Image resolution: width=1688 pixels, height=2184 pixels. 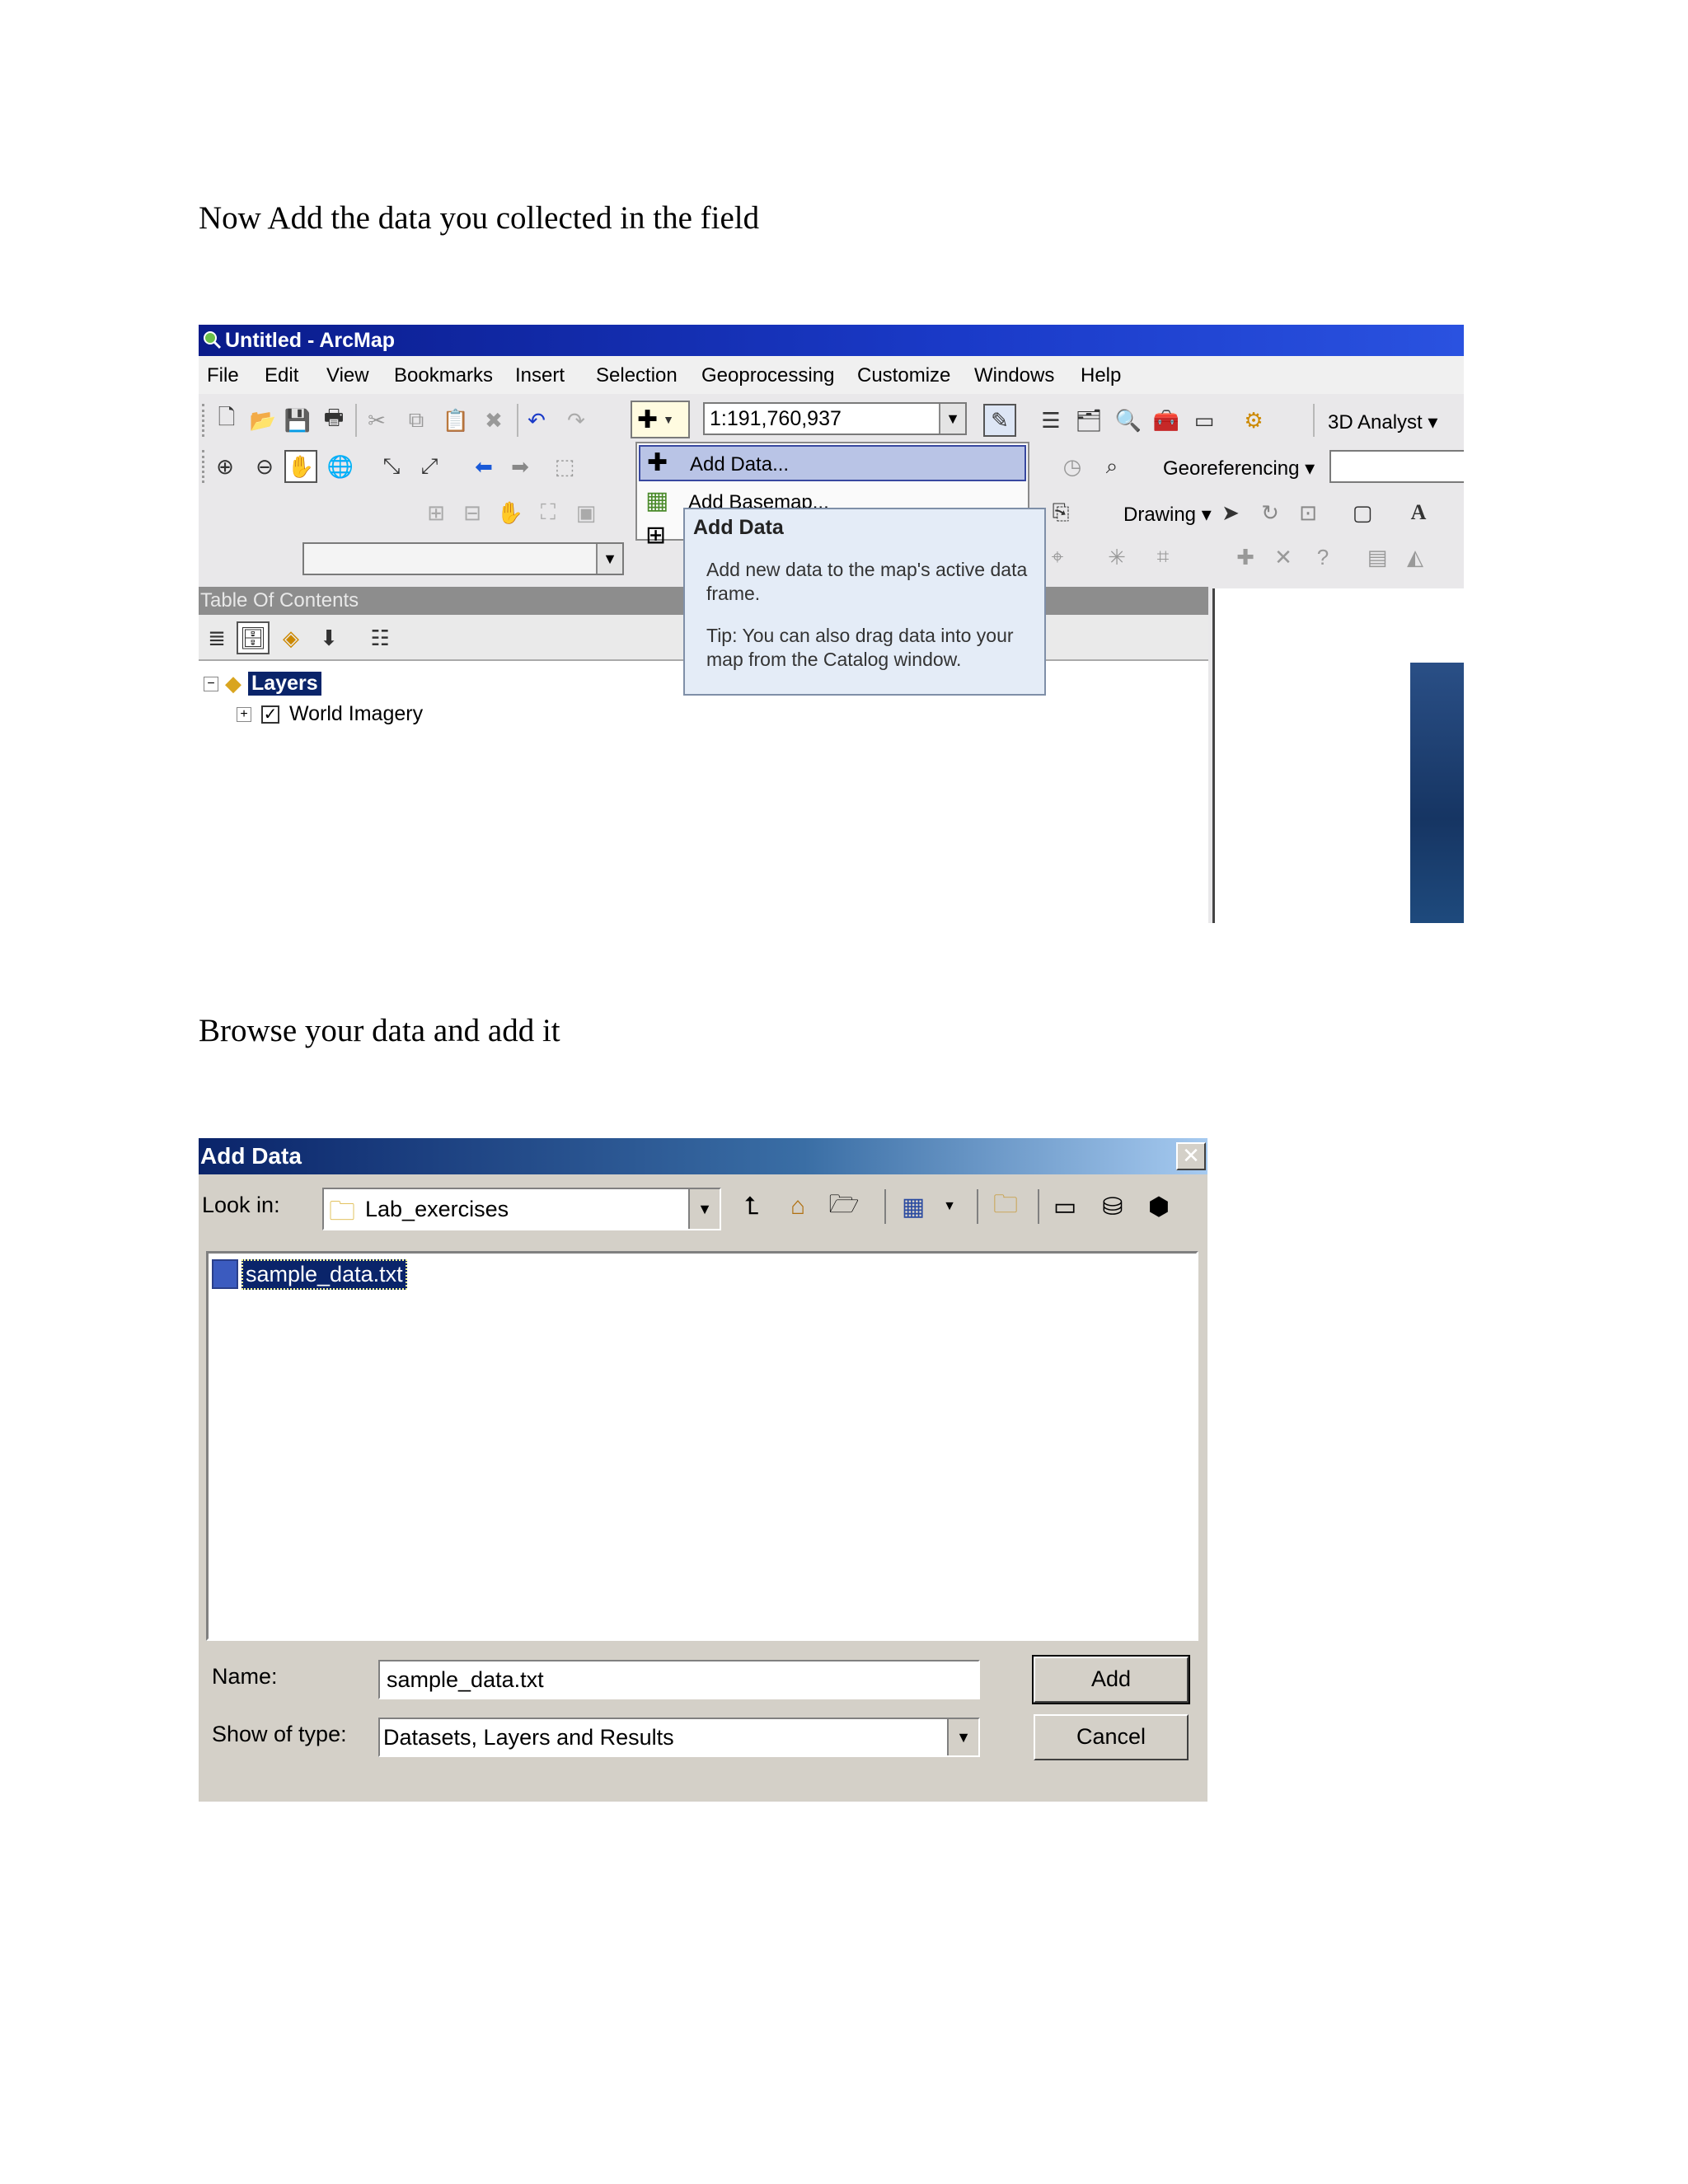 I want to click on select-elements-arrow-icon: ➤, so click(x=1230, y=512).